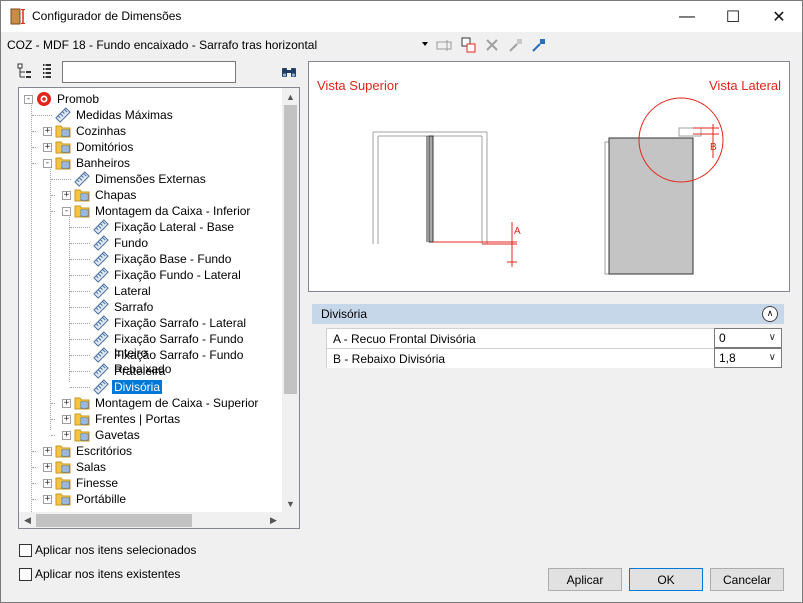 This screenshot has width=803, height=603. Describe the element at coordinates (748, 338) in the screenshot. I see `property-value-select: 0 ∨` at that location.